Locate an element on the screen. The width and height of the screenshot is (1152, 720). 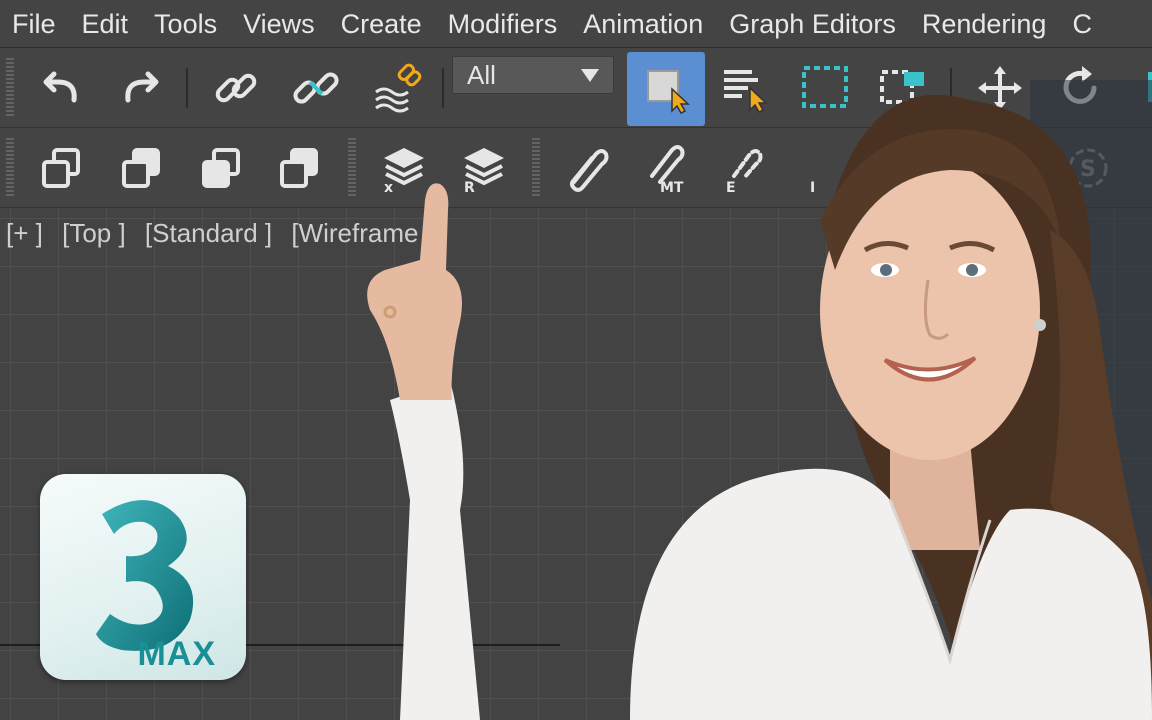
viewport-plus-menu: [+ ] is located at coordinates (24, 233).